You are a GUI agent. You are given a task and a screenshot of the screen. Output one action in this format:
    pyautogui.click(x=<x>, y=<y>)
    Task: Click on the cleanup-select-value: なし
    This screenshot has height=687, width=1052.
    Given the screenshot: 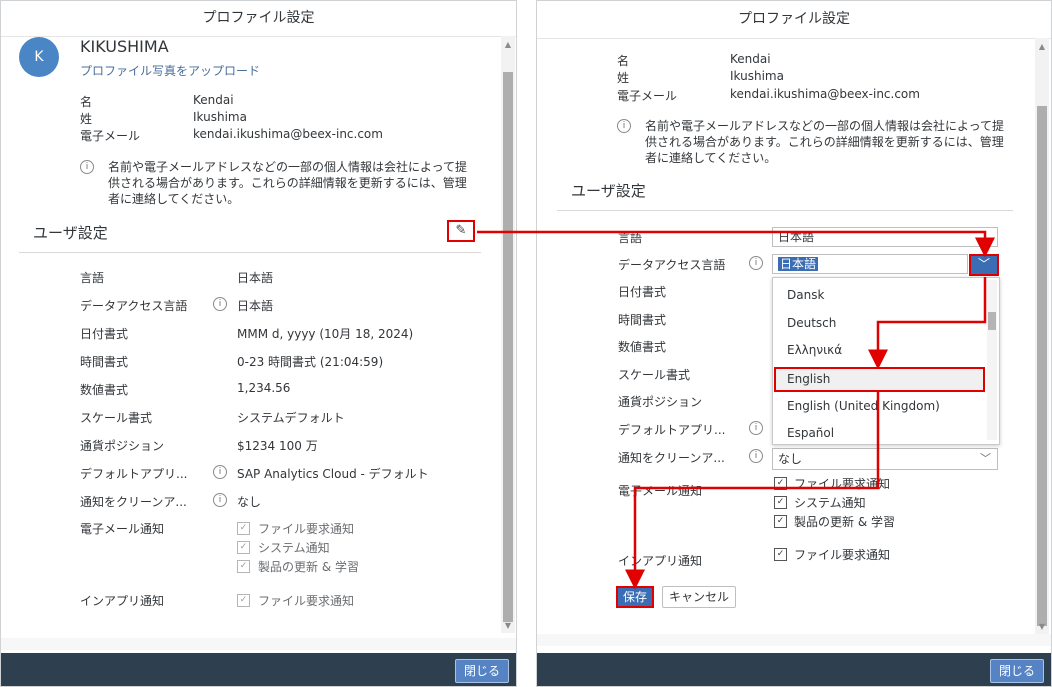 What is the action you would take?
    pyautogui.click(x=790, y=459)
    